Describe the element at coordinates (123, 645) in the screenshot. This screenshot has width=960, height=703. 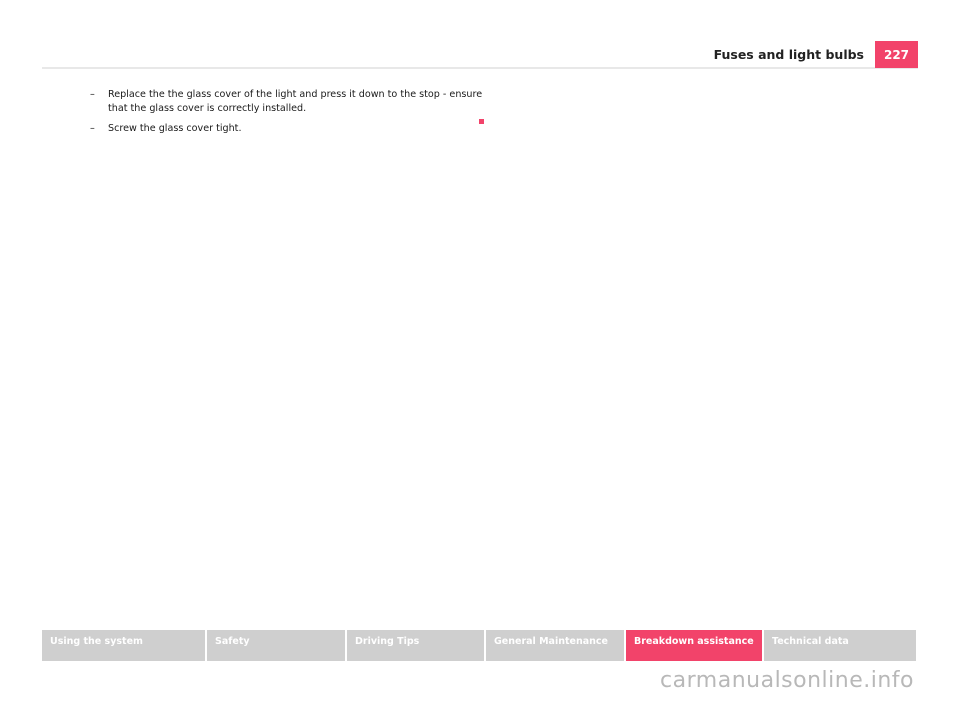
I see `tab-using-the-system: Using the system` at that location.